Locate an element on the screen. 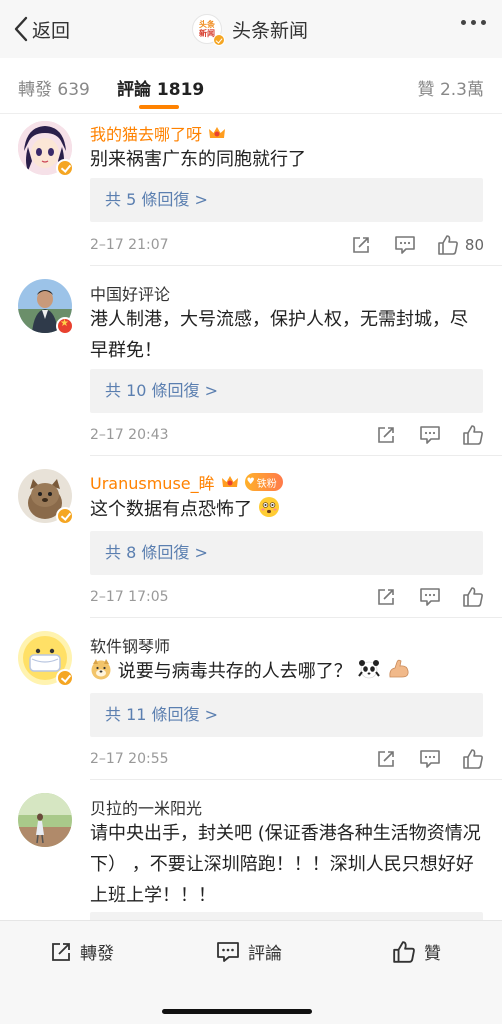  official-badge-icon is located at coordinates (65, 326).